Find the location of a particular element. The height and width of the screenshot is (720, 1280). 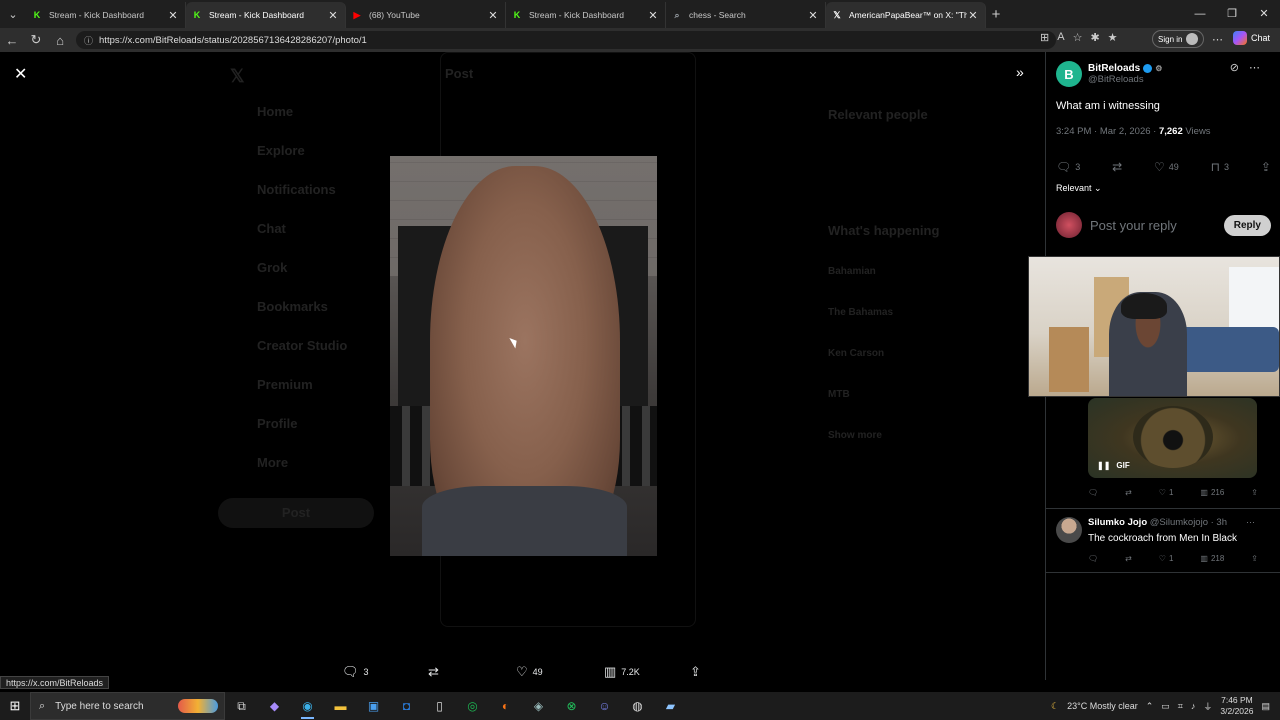

reply-action: 🗨 3 is located at coordinates (355, 672).